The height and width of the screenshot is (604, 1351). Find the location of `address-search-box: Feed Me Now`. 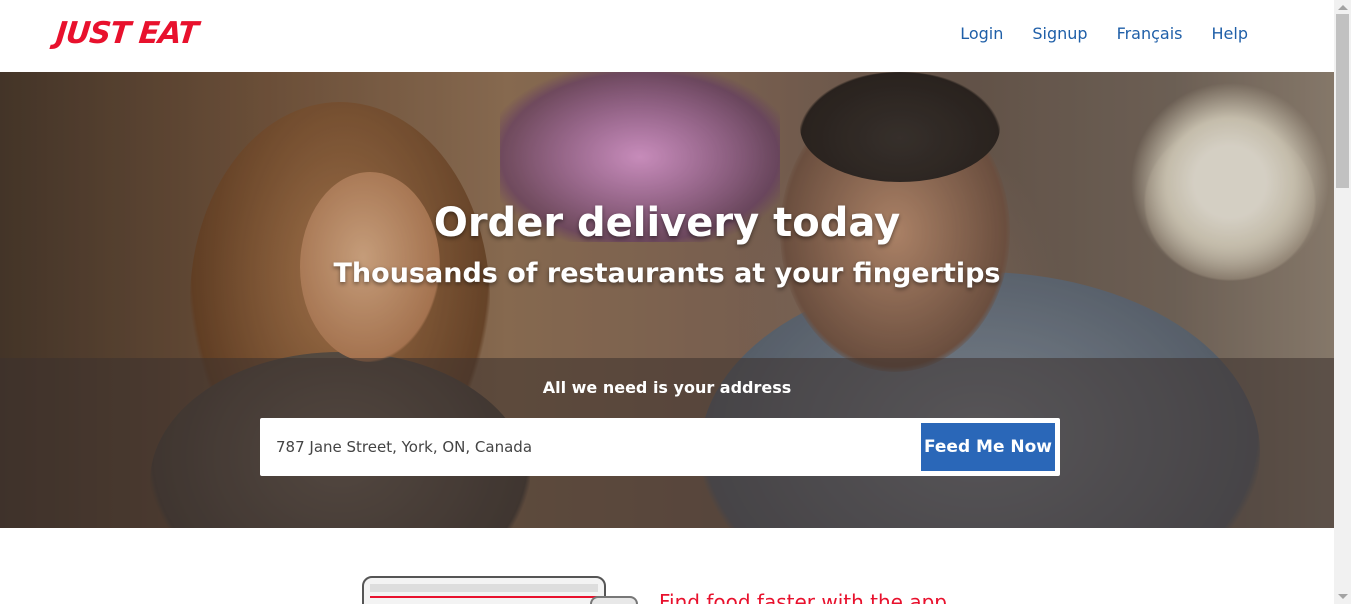

address-search-box: Feed Me Now is located at coordinates (660, 447).